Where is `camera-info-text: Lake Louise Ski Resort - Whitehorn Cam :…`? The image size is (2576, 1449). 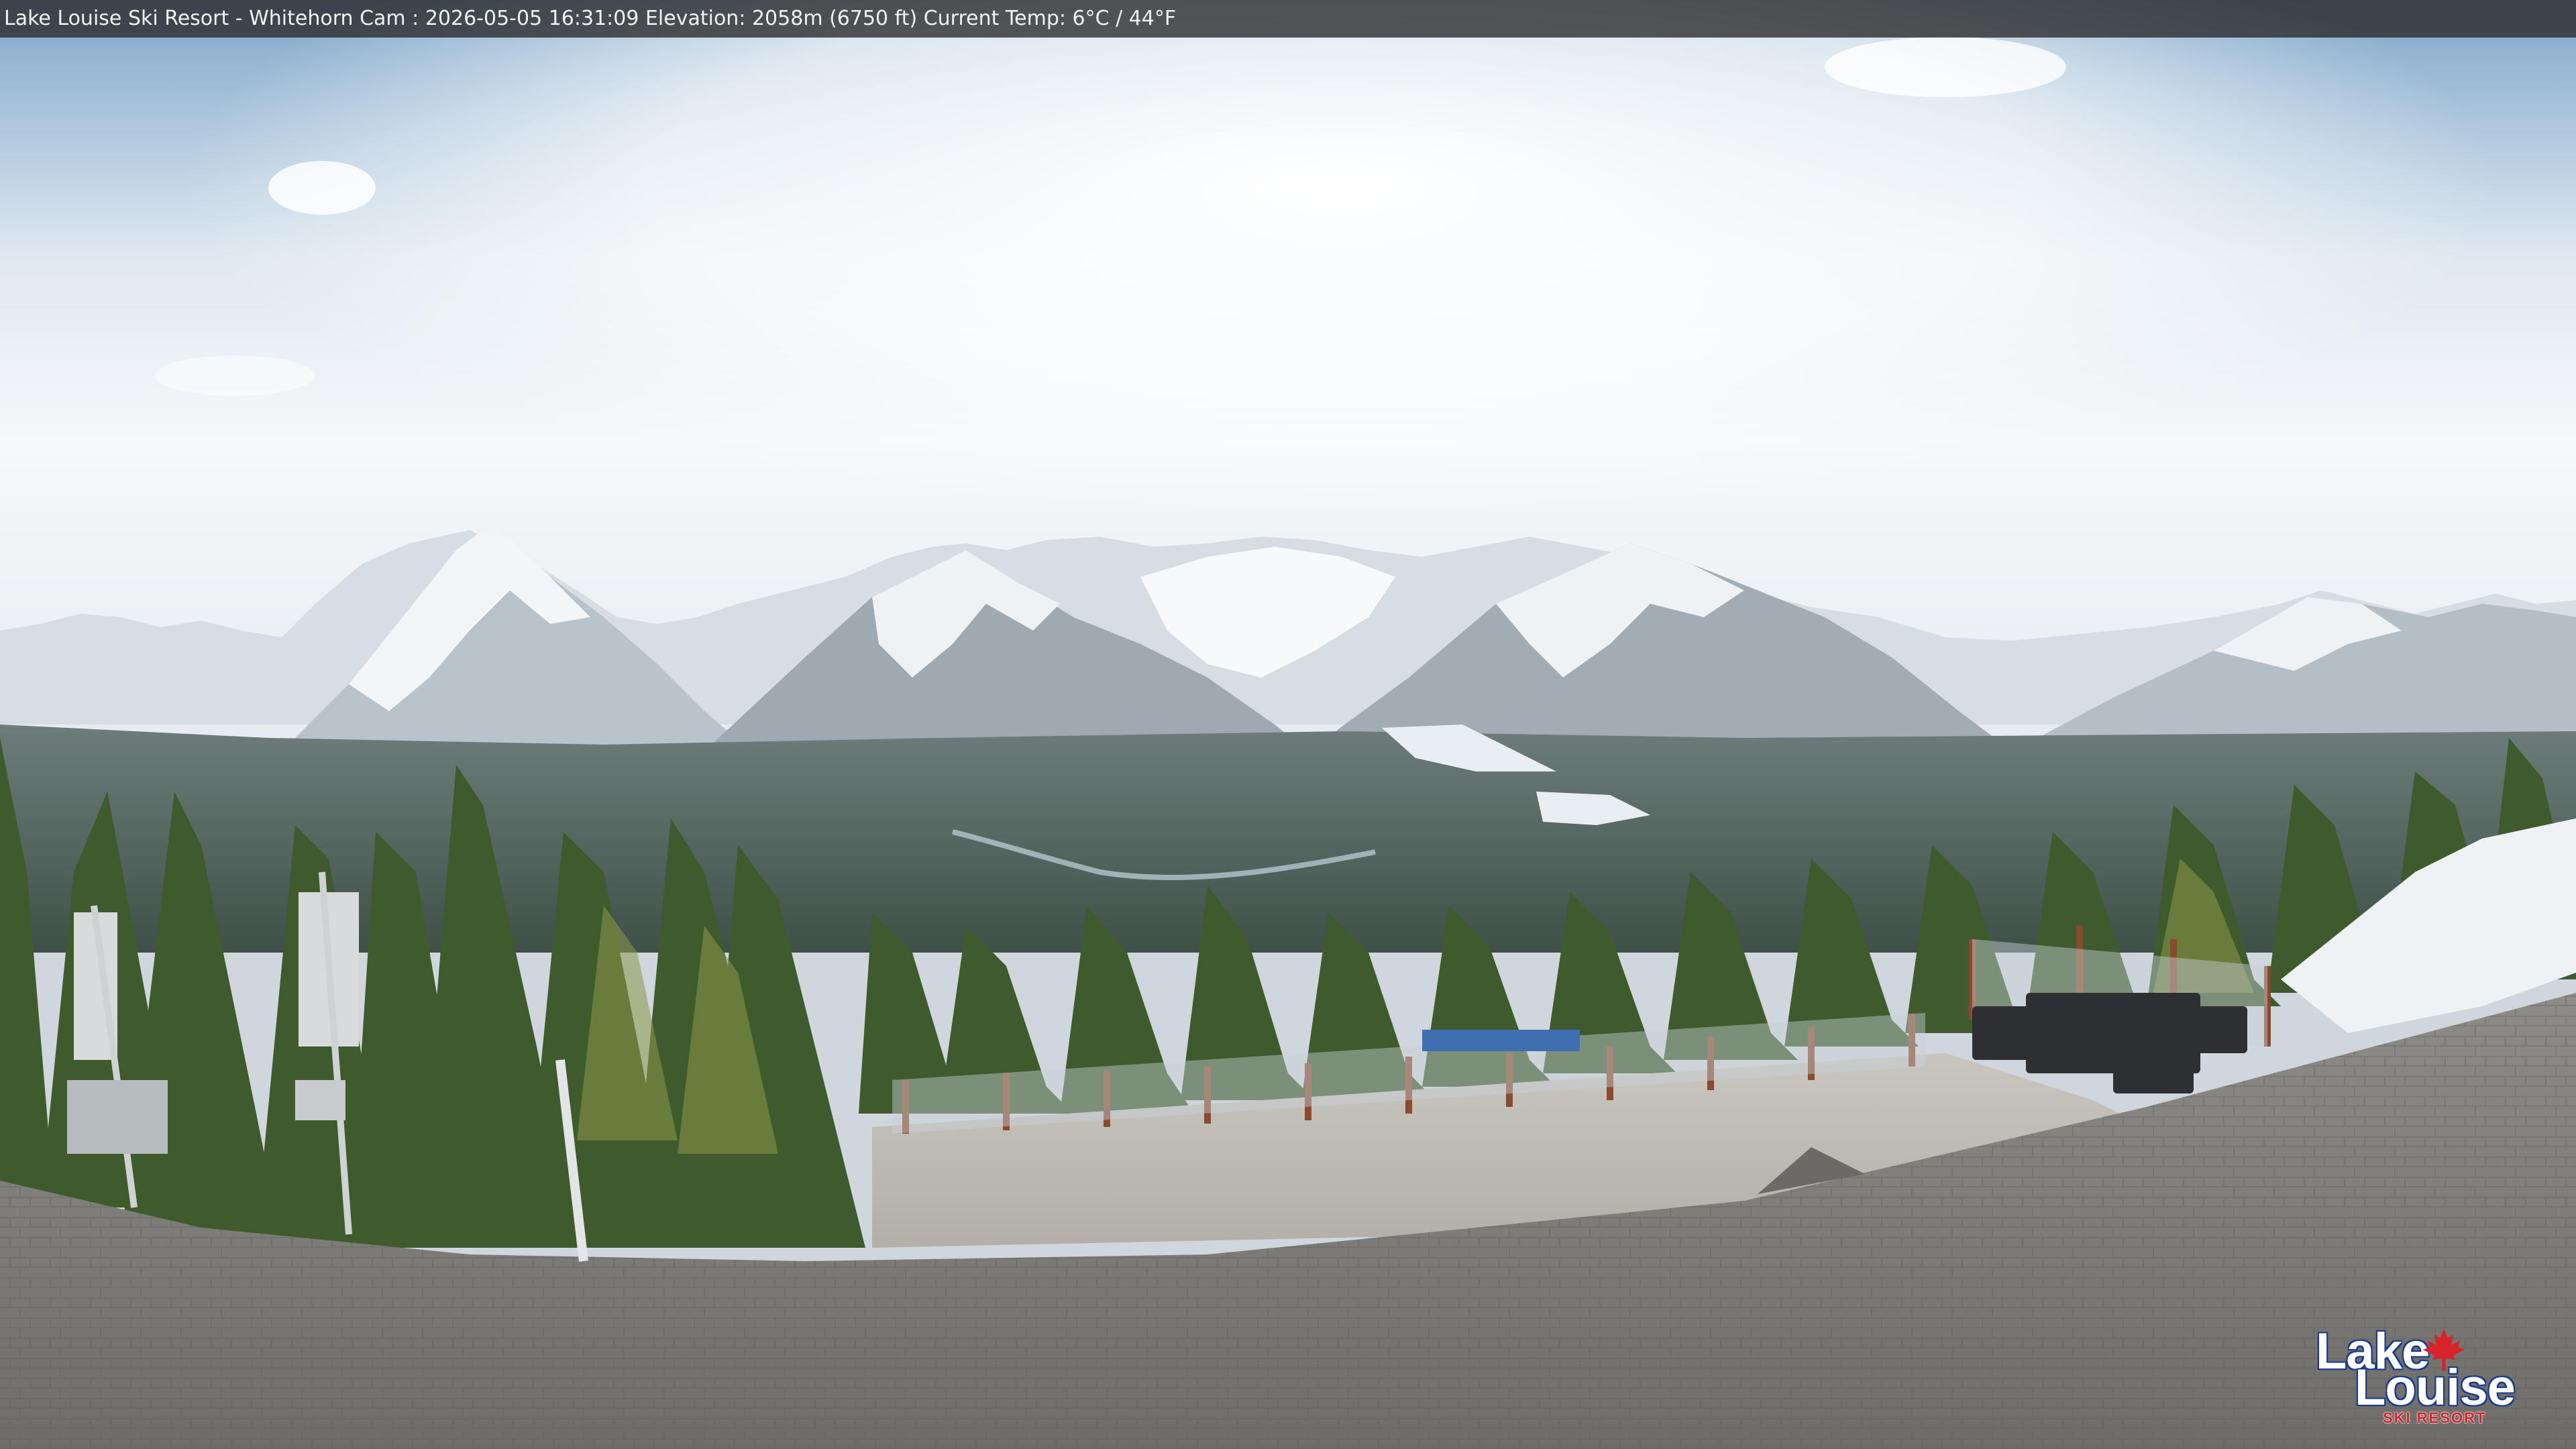 camera-info-text: Lake Louise Ski Resort - Whitehorn Cam :… is located at coordinates (590, 18).